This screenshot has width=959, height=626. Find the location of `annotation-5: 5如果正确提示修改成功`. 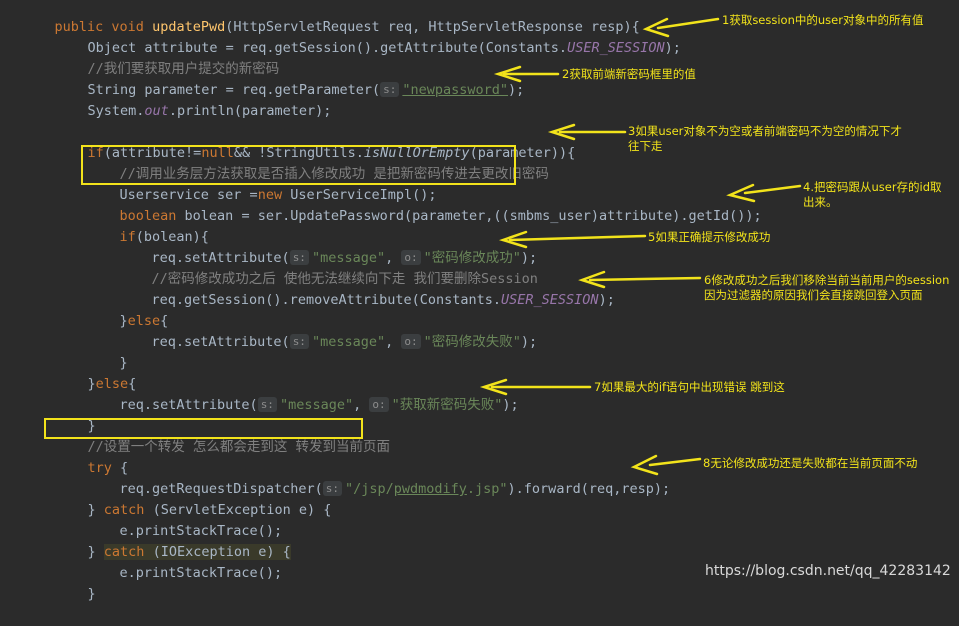

annotation-5: 5如果正确提示修改成功 is located at coordinates (709, 237).